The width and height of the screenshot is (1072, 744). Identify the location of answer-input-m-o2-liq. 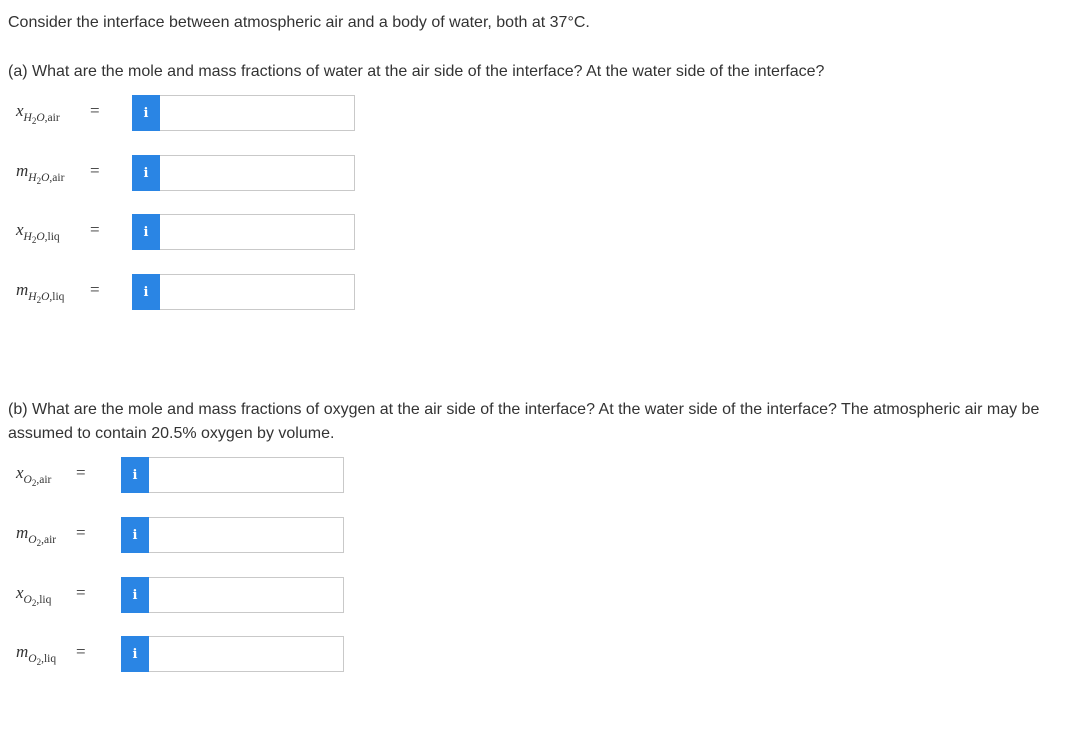
(246, 654).